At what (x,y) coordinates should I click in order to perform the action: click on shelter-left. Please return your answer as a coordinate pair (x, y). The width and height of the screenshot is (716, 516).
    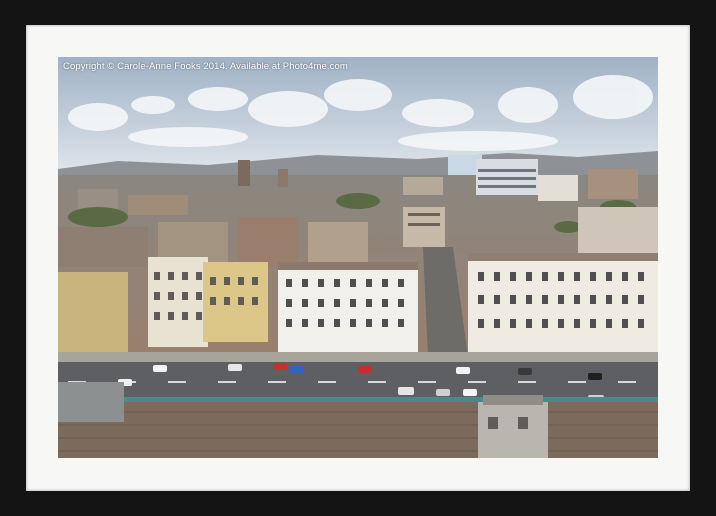
    Looking at the image, I should click on (91, 402).